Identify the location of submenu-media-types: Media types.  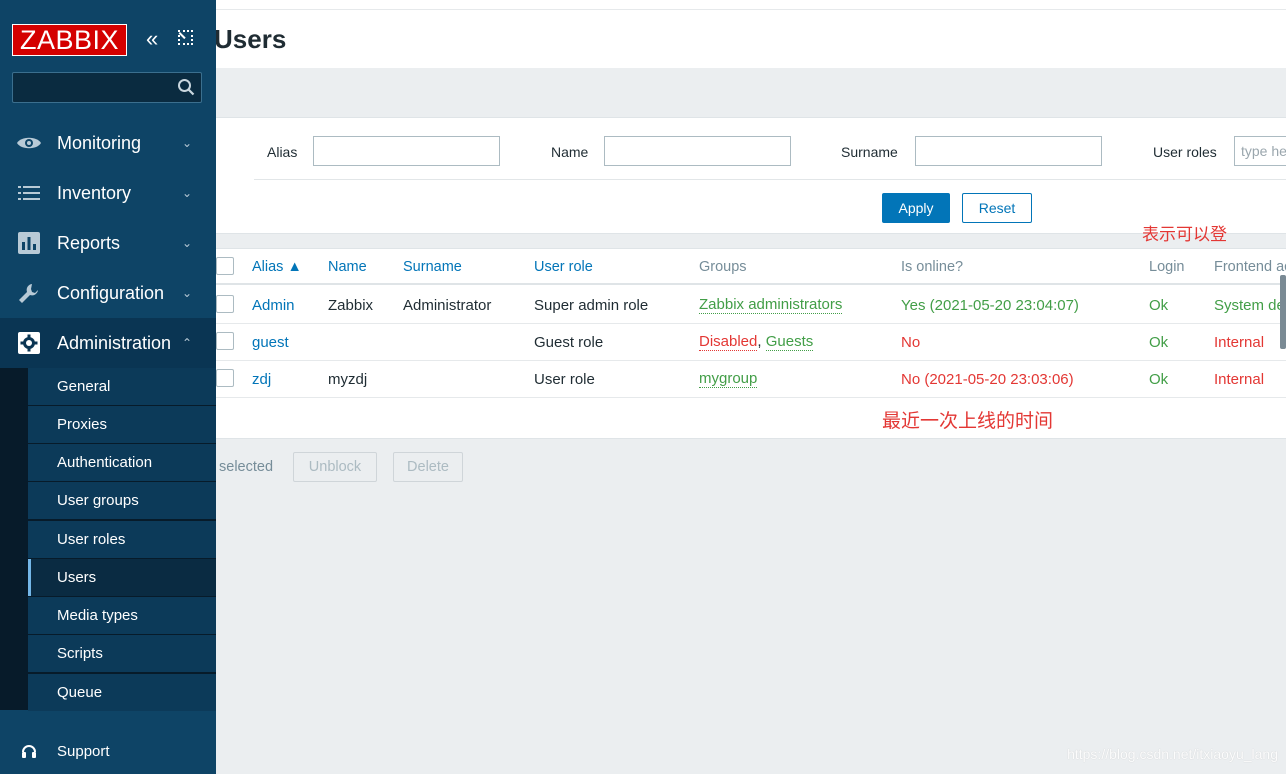
(122, 615).